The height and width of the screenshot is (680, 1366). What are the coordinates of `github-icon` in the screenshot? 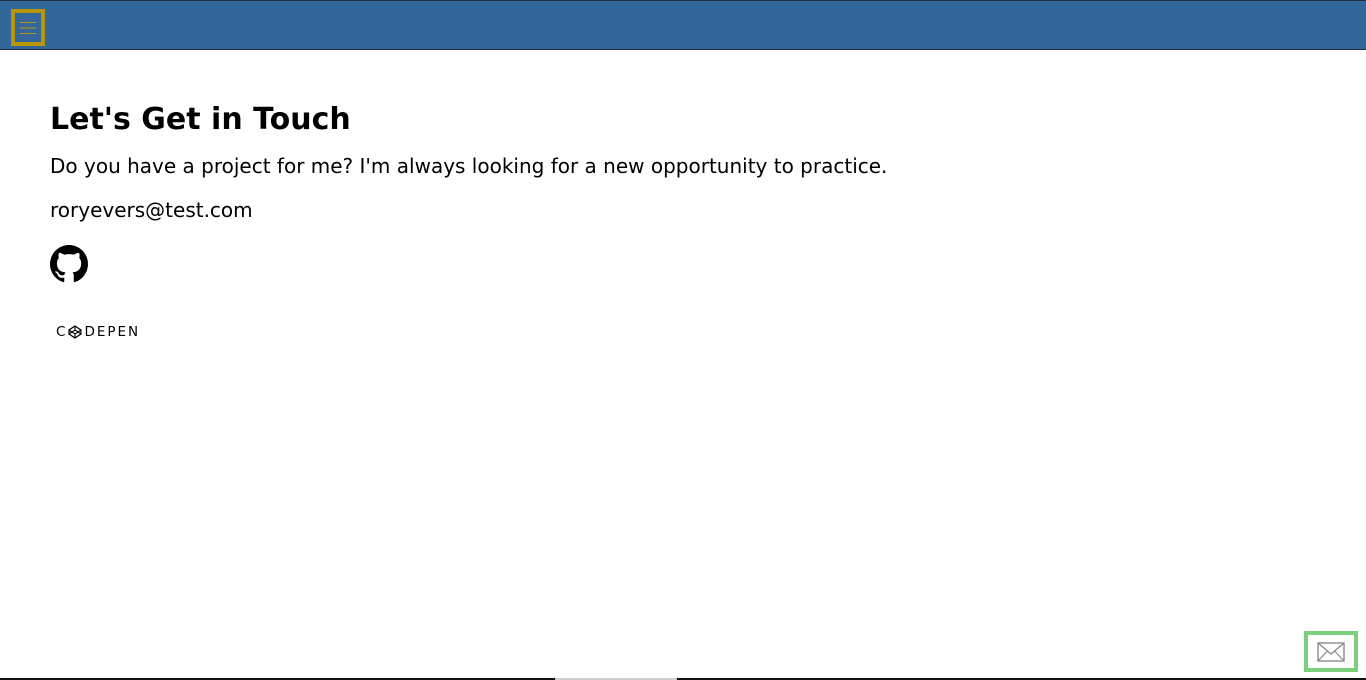 It's located at (69, 264).